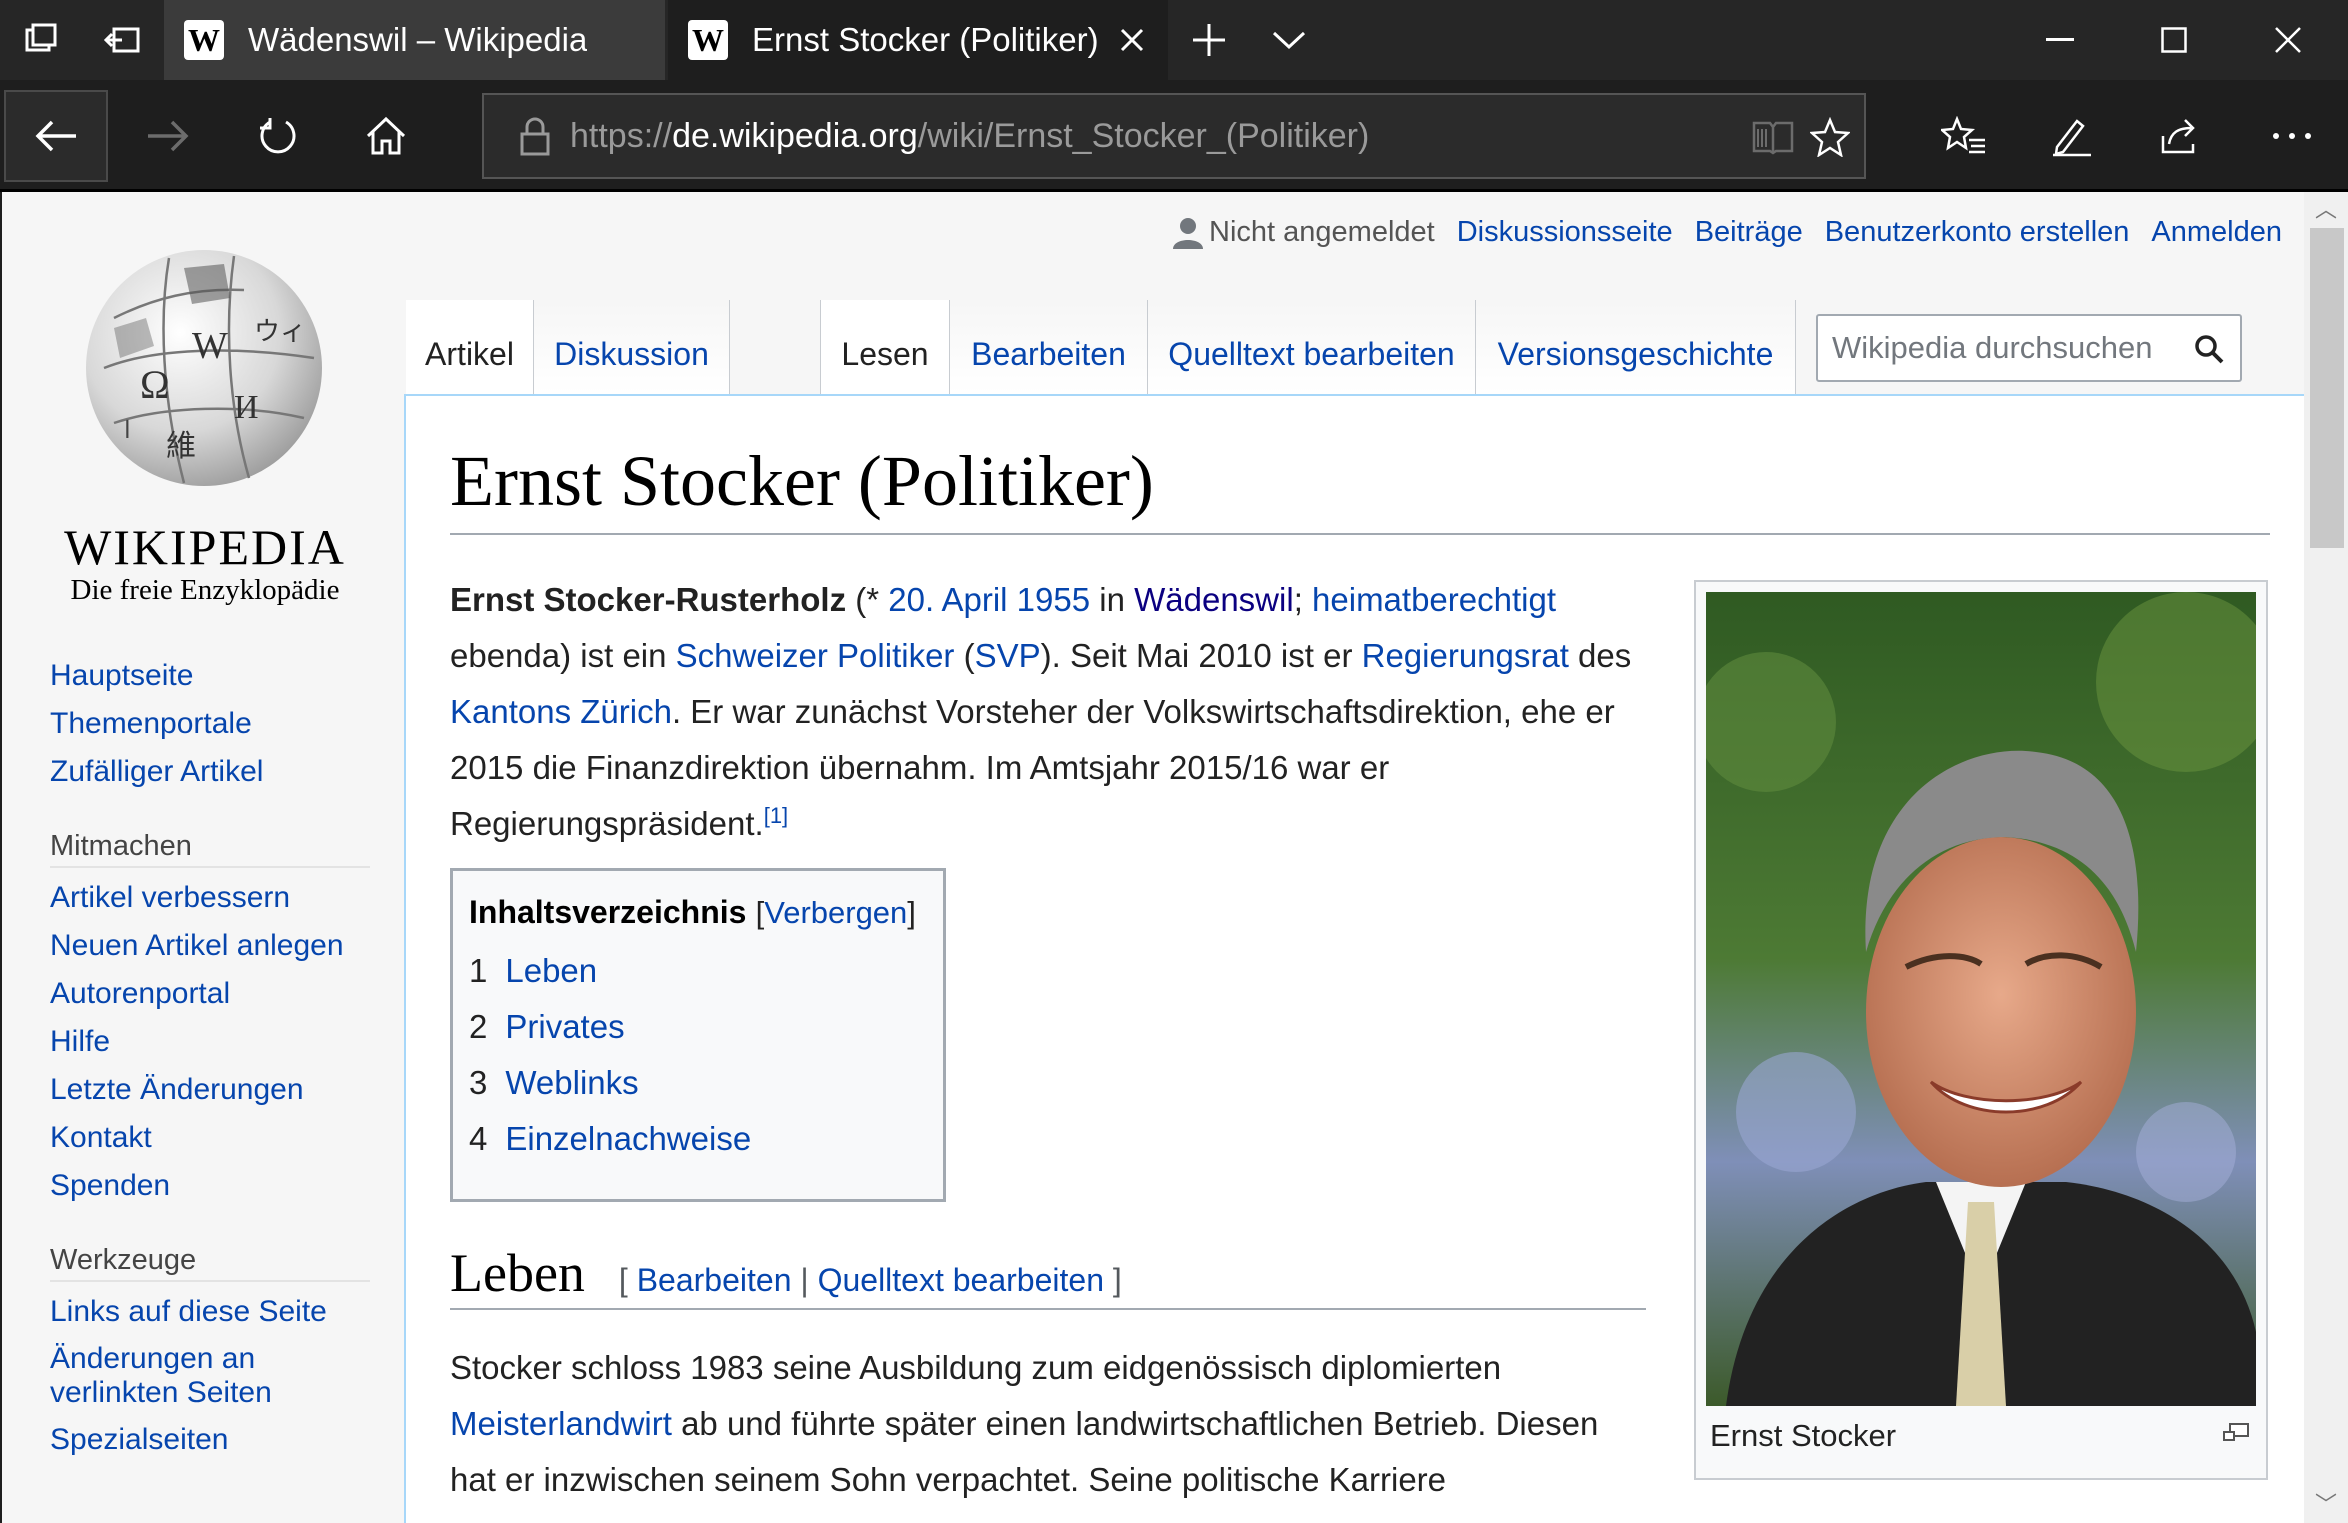  Describe the element at coordinates (698, 1026) in the screenshot. I see `toc-item: 2 Privates` at that location.